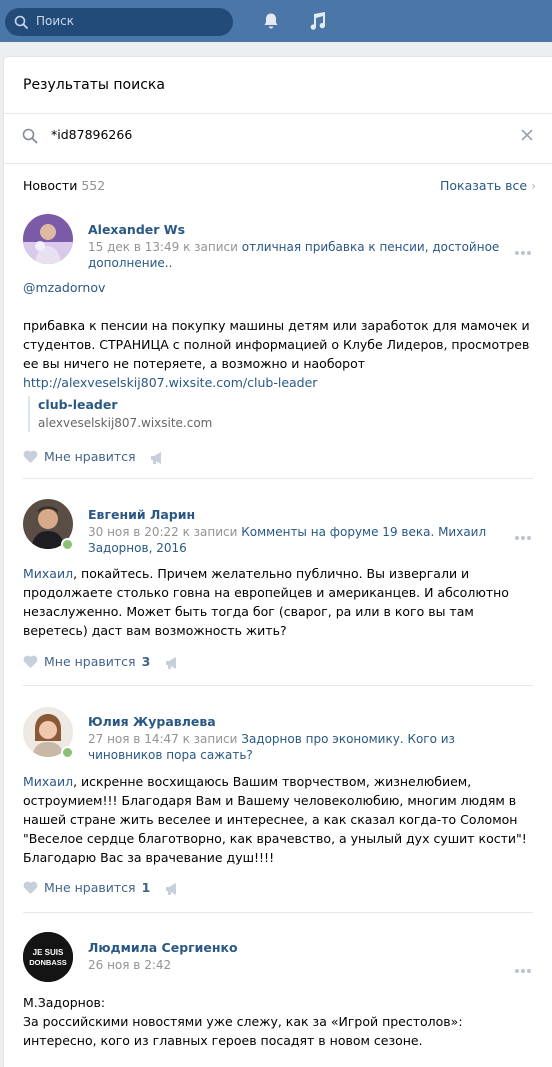 Image resolution: width=552 pixels, height=1067 pixels. I want to click on avatar-image, so click(48, 239).